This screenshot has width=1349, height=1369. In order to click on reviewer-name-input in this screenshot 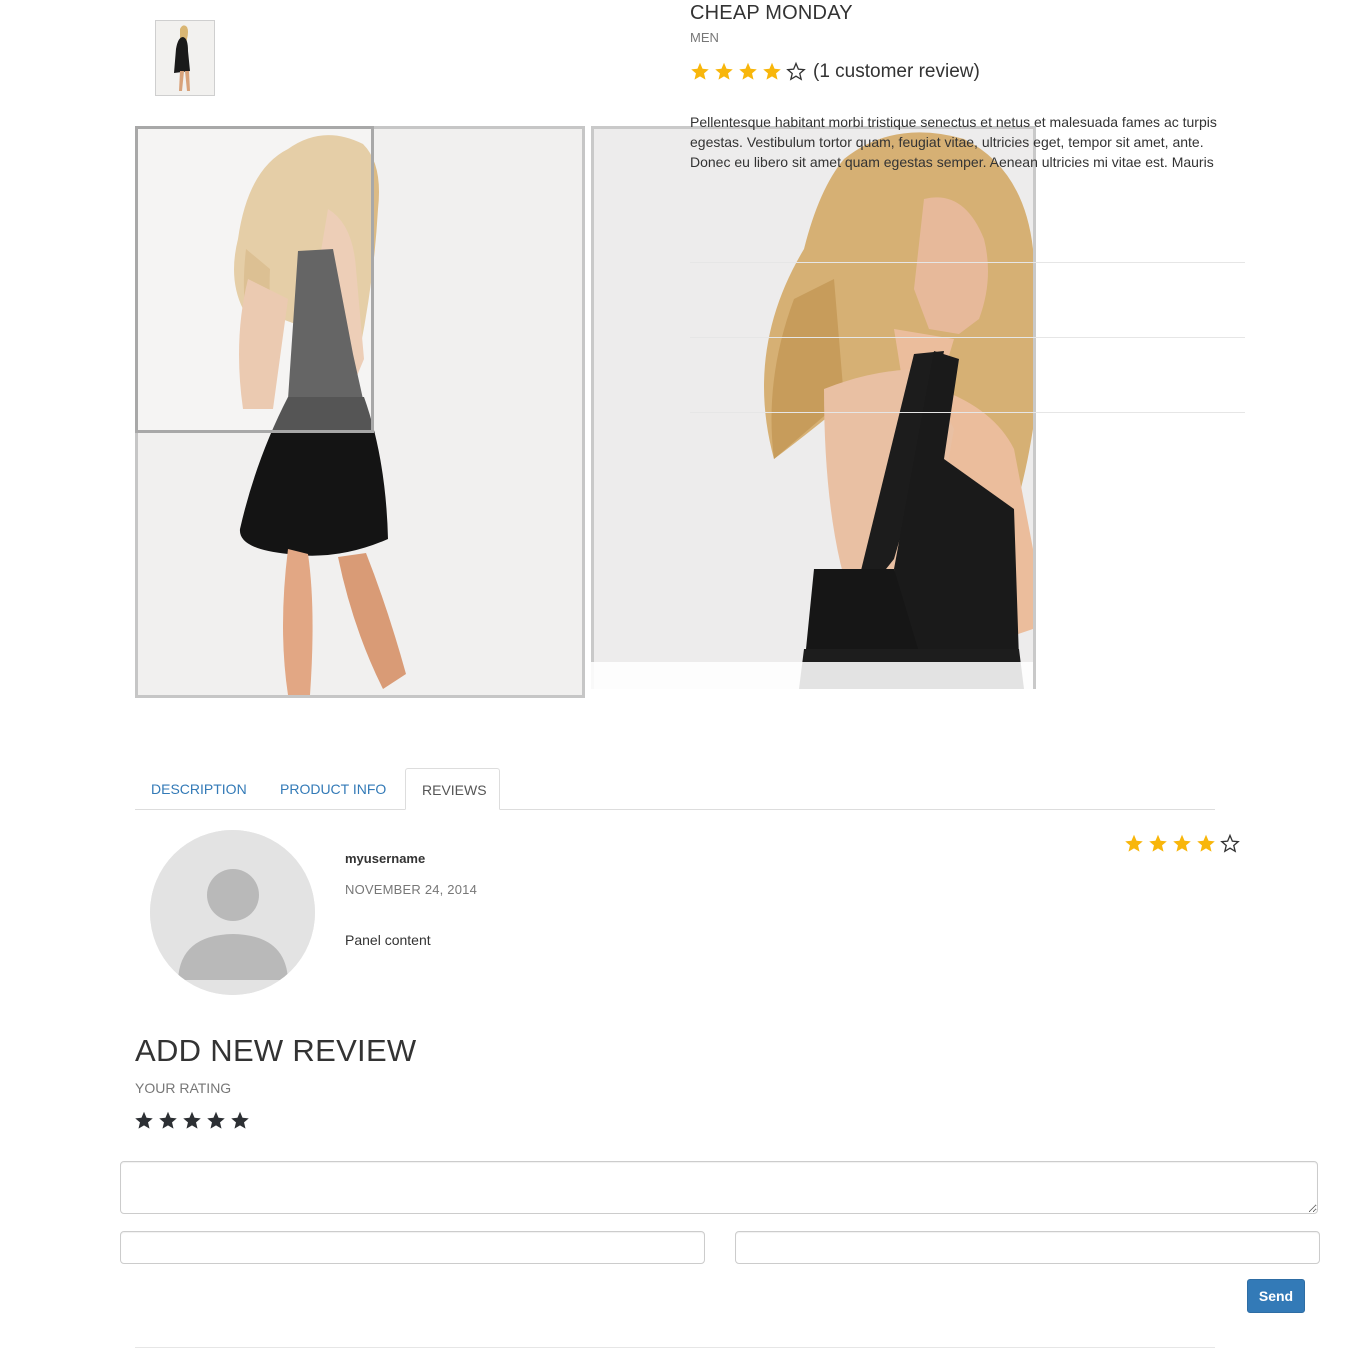, I will do `click(412, 1247)`.